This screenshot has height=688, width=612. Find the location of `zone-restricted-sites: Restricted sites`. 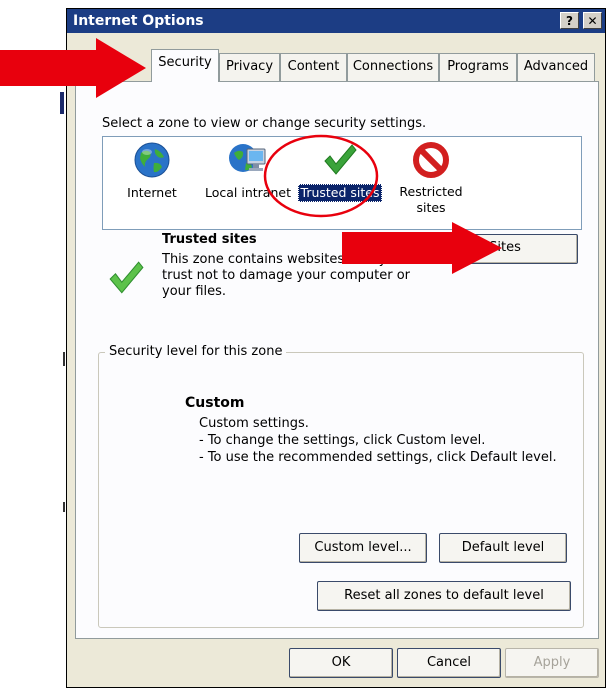

zone-restricted-sites: Restricted sites is located at coordinates (431, 179).